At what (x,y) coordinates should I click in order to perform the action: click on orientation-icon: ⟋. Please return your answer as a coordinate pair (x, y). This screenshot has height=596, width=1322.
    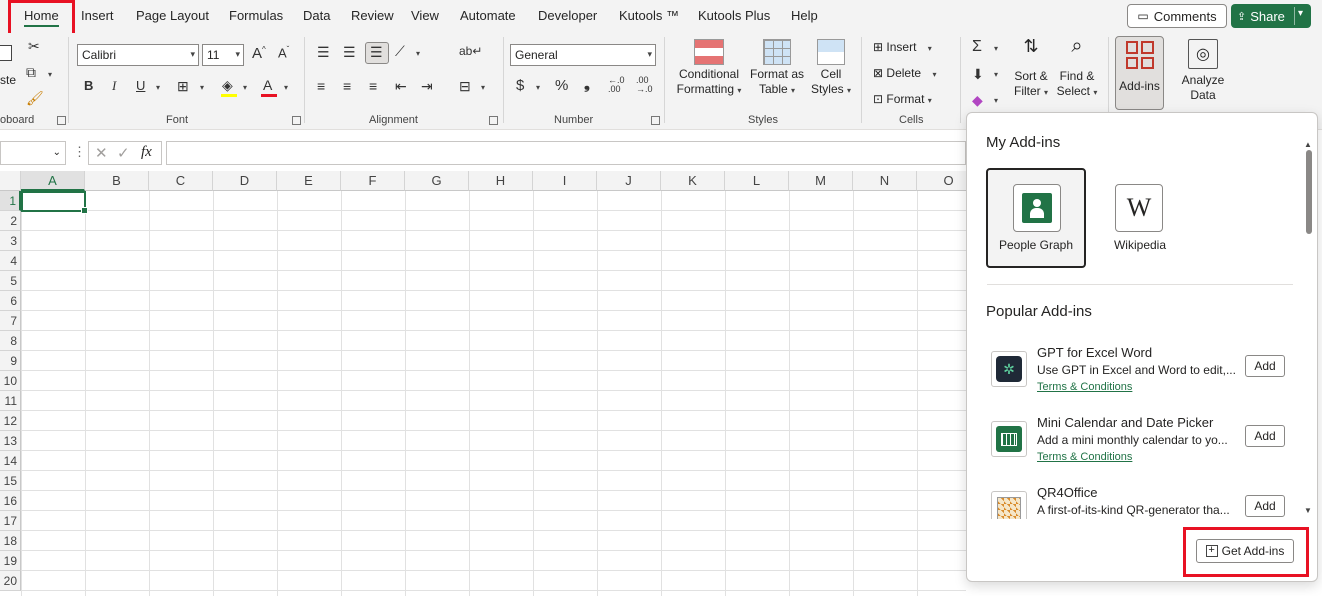
    Looking at the image, I should click on (400, 51).